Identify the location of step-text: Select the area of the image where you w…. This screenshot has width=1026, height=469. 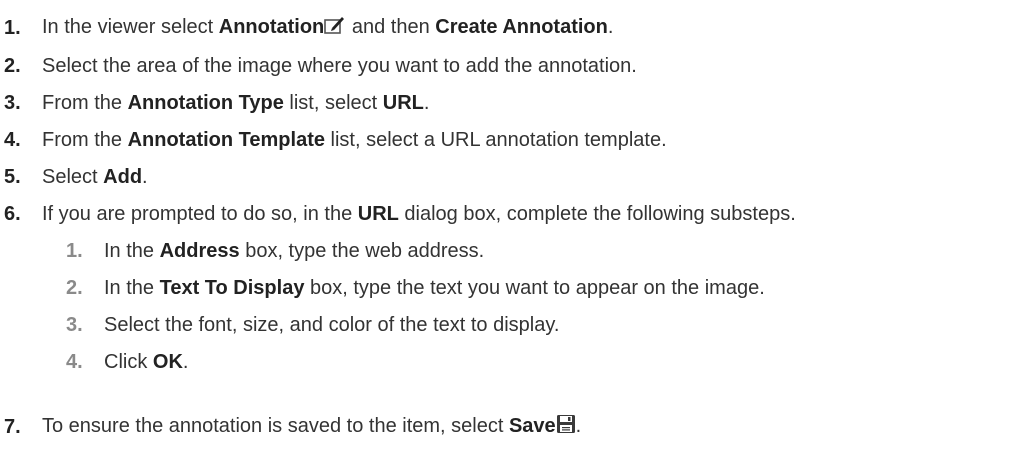
(339, 65).